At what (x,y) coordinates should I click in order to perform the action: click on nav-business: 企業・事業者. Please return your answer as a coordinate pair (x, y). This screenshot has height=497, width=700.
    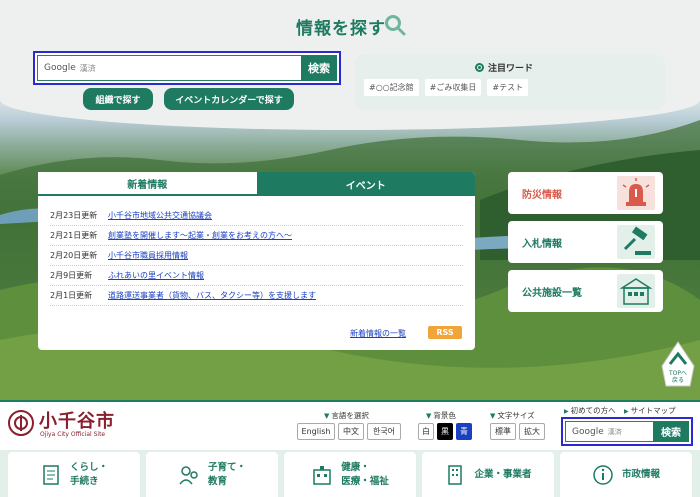
    Looking at the image, I should click on (488, 474).